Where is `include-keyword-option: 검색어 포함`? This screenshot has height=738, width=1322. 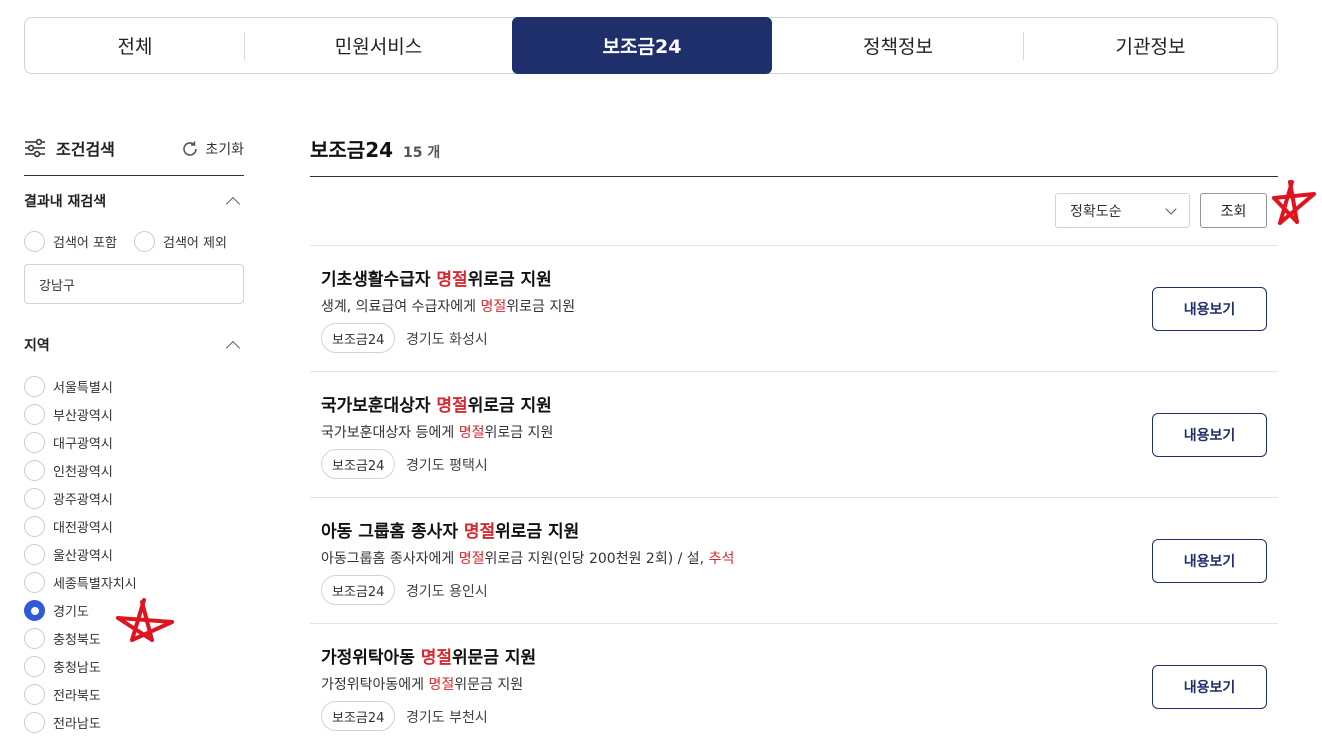 include-keyword-option: 검색어 포함 is located at coordinates (70, 241).